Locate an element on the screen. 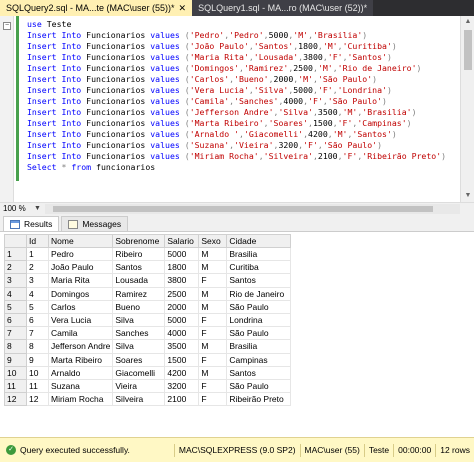  grid-cell: Domingos is located at coordinates (80, 293).